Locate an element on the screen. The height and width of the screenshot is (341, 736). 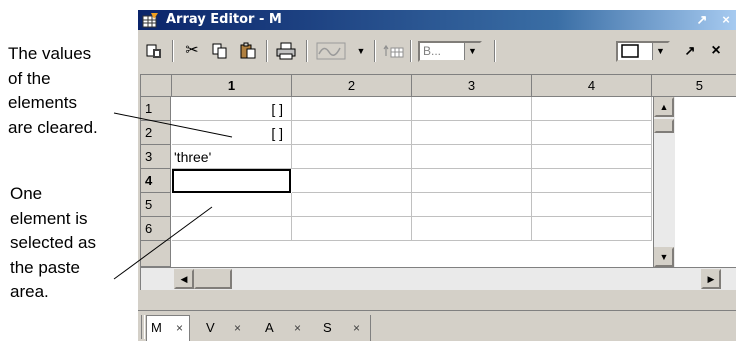
cell-r4-c2 is located at coordinates (352, 181).